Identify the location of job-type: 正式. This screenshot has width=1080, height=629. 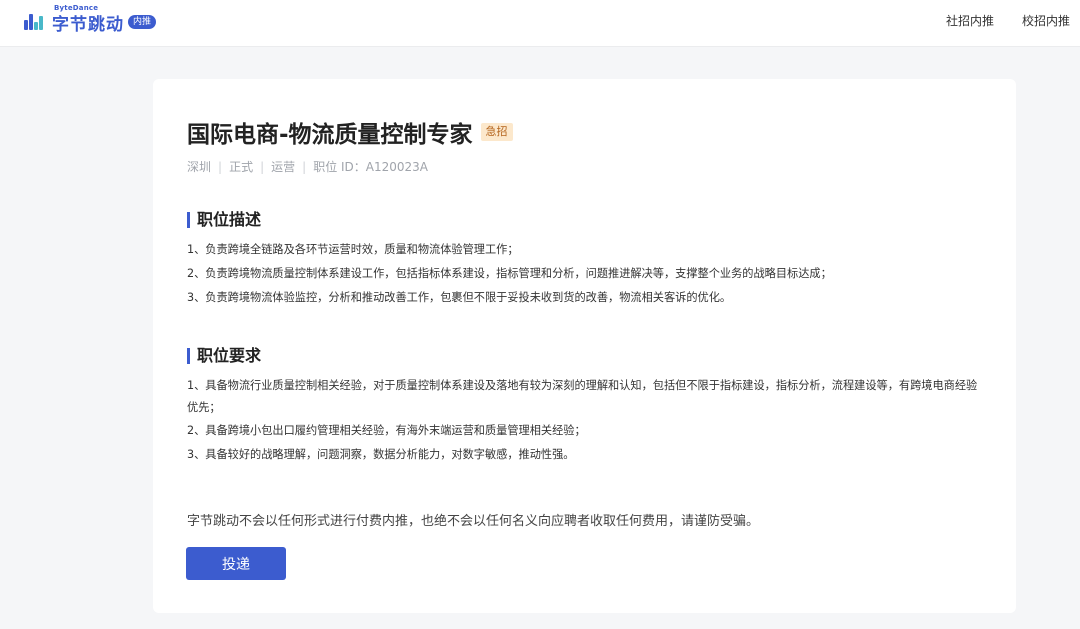
(241, 167).